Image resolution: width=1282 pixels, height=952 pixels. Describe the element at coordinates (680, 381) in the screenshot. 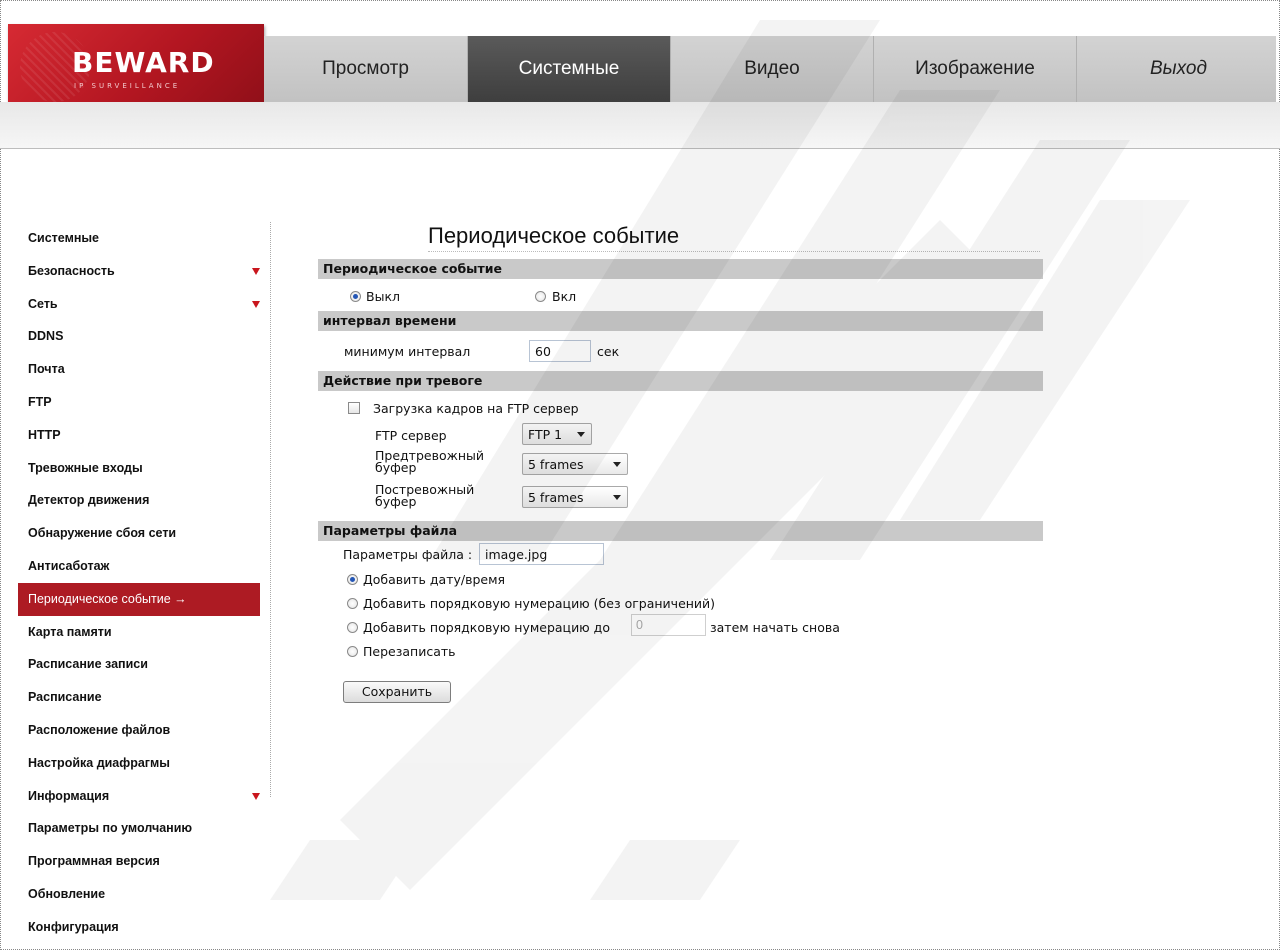

I see `section-header-action: Действие при тревоге` at that location.